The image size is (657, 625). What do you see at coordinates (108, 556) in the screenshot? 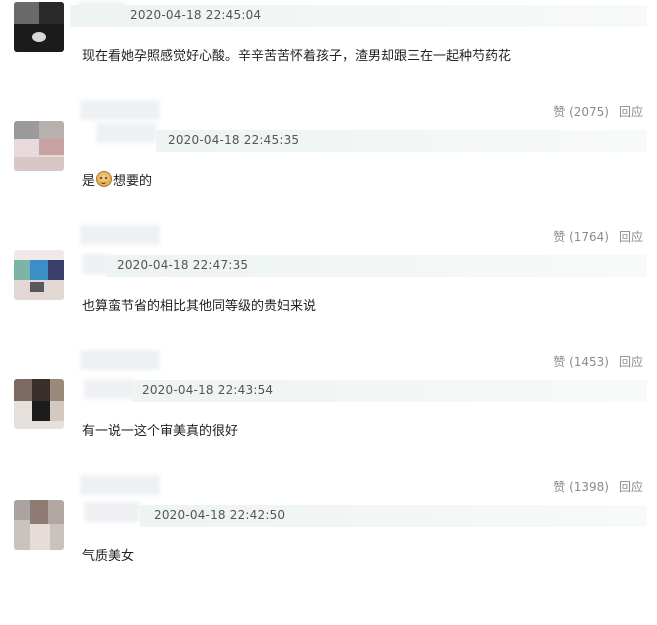
I see `comment-text: 气质美女` at bounding box center [108, 556].